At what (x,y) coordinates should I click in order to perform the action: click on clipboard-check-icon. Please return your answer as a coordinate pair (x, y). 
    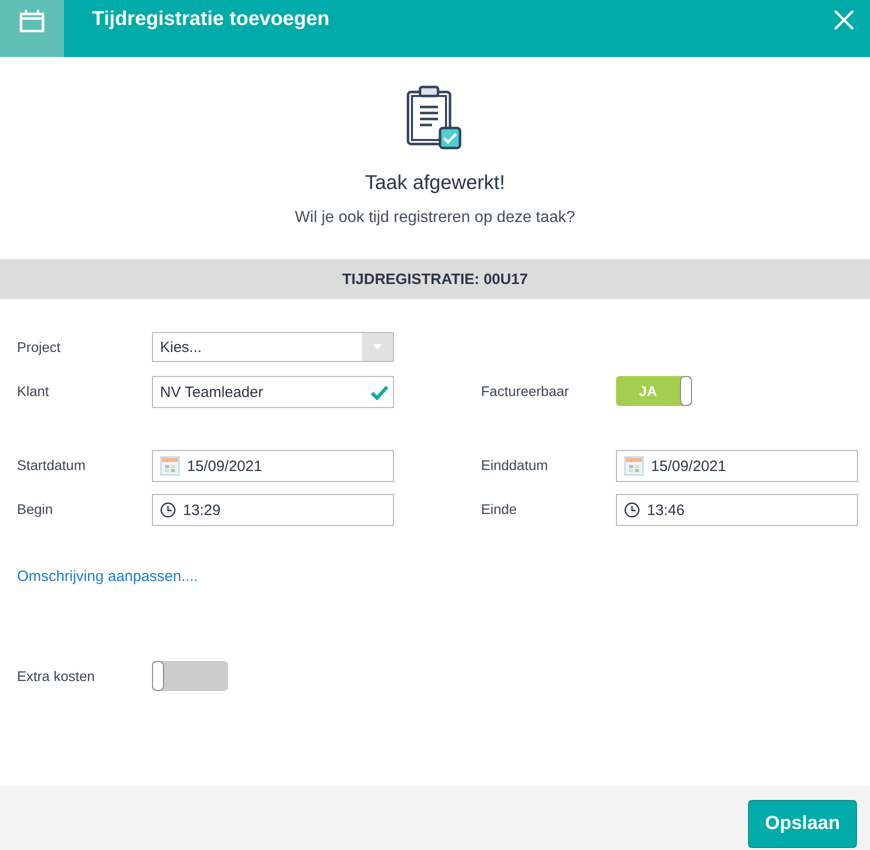
    Looking at the image, I should click on (435, 118).